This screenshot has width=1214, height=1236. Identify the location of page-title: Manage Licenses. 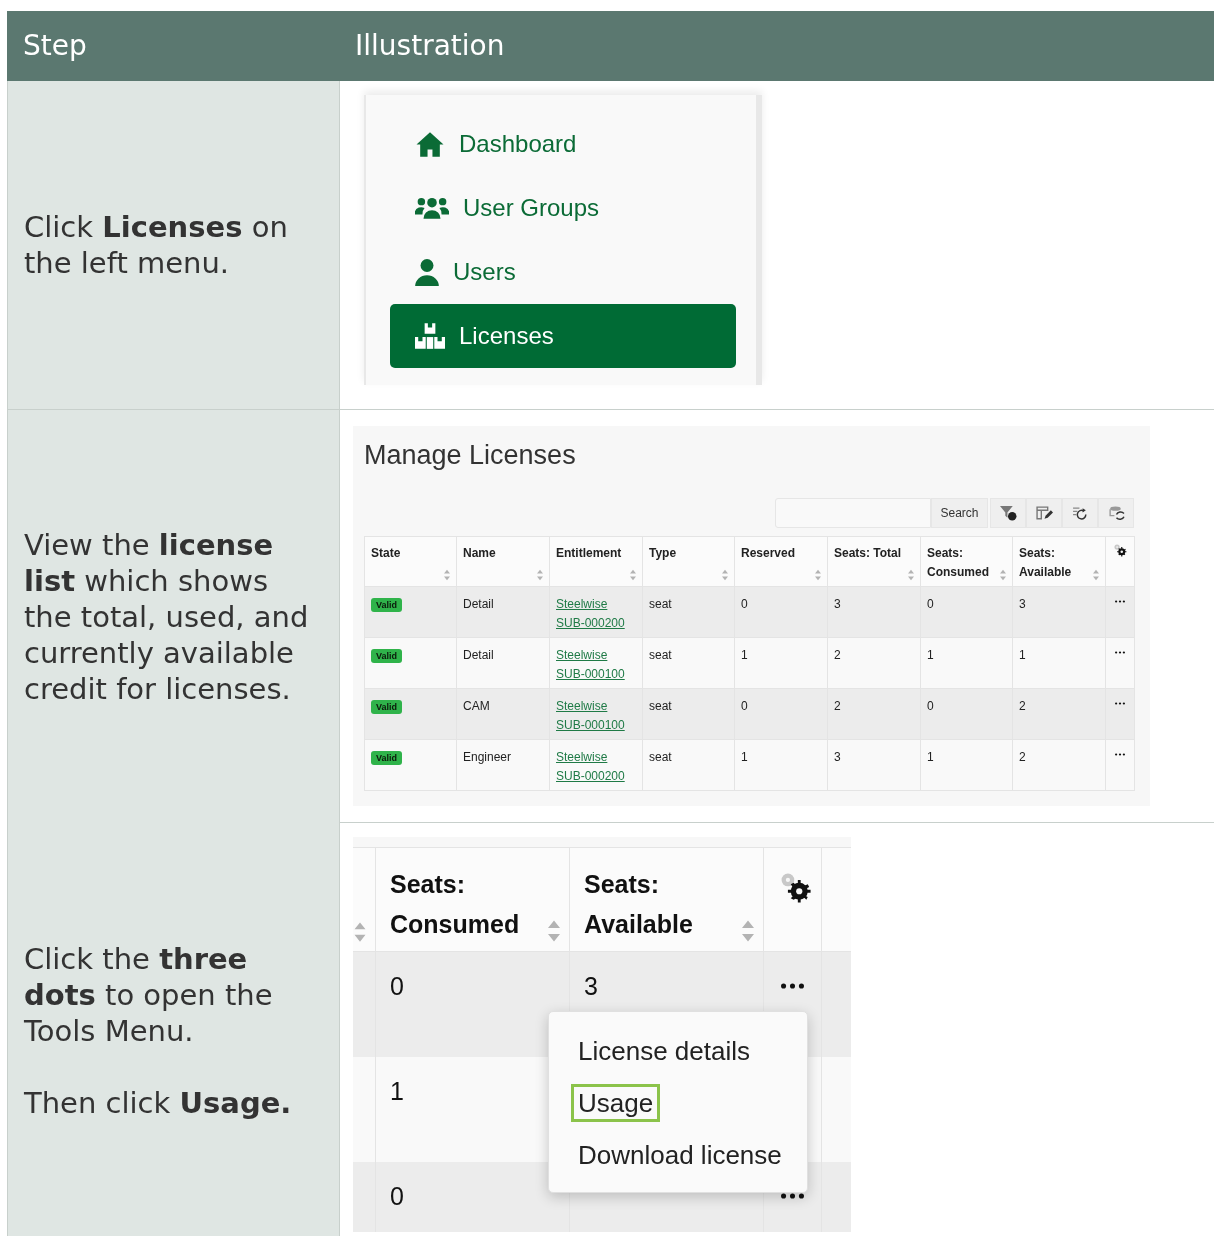
(470, 455).